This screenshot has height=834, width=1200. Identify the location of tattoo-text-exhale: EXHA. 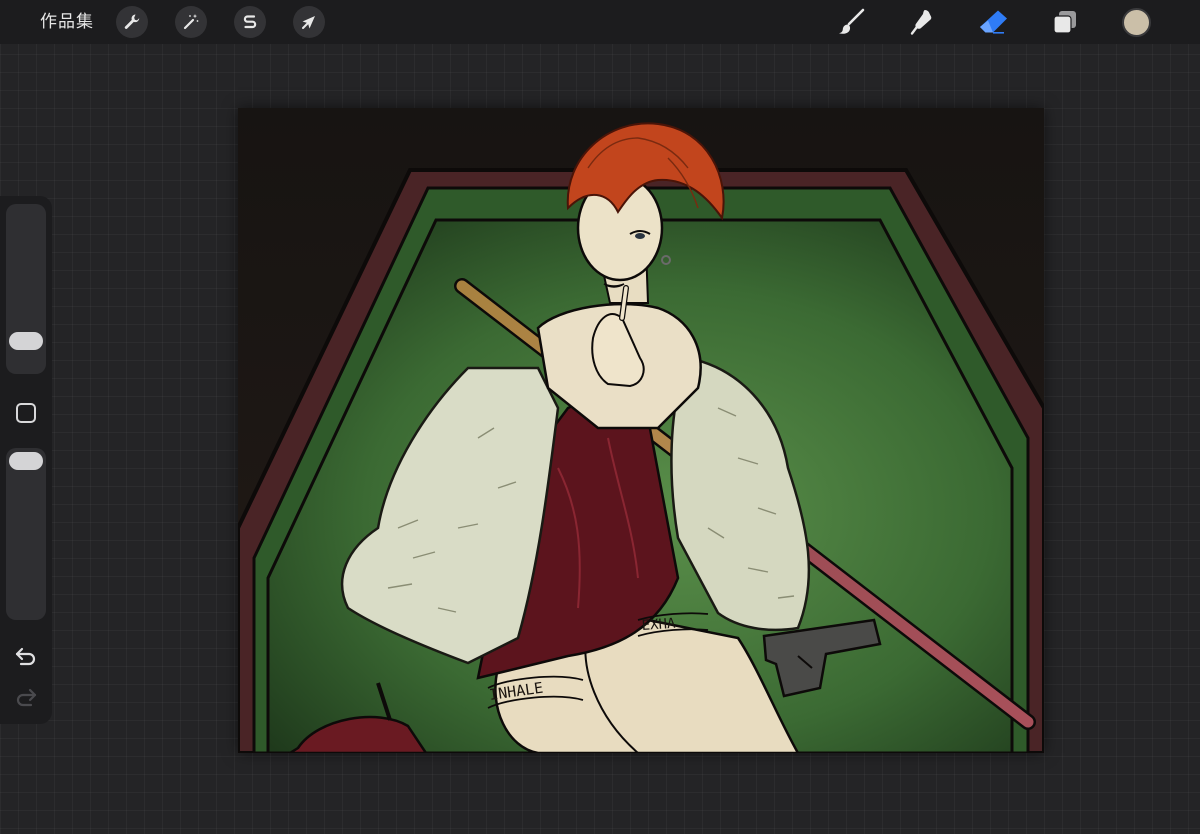
(658, 625).